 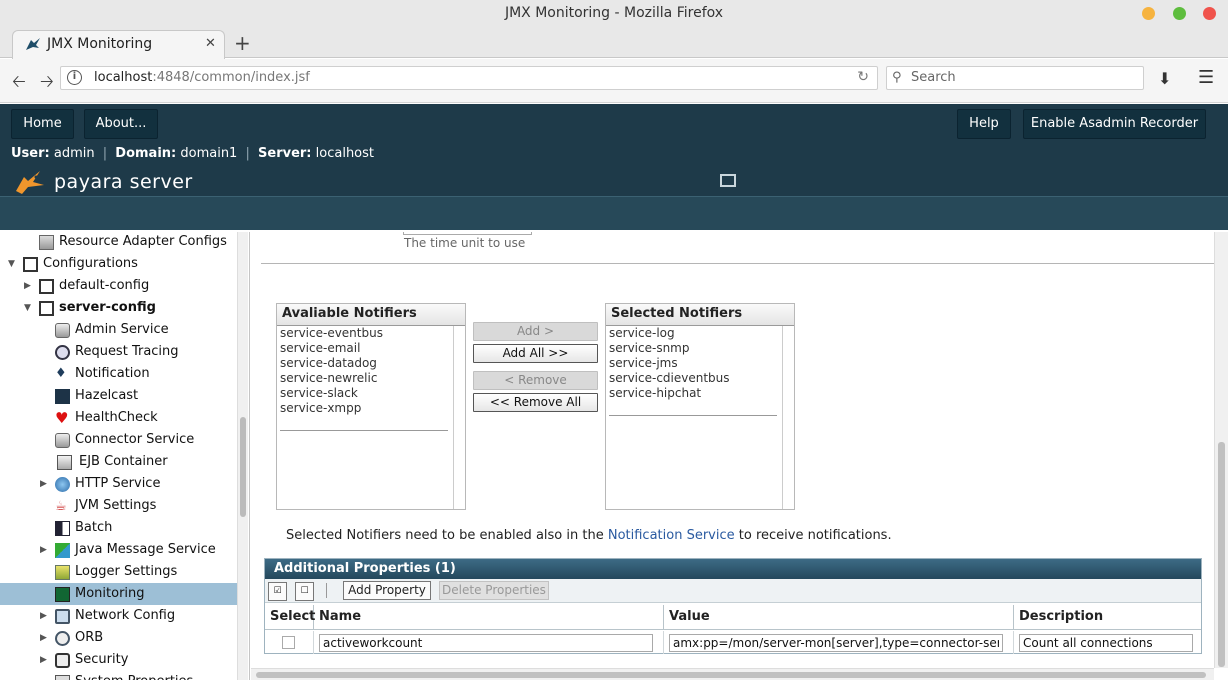 What do you see at coordinates (104, 285) in the screenshot?
I see `tree-item-label: default-config` at bounding box center [104, 285].